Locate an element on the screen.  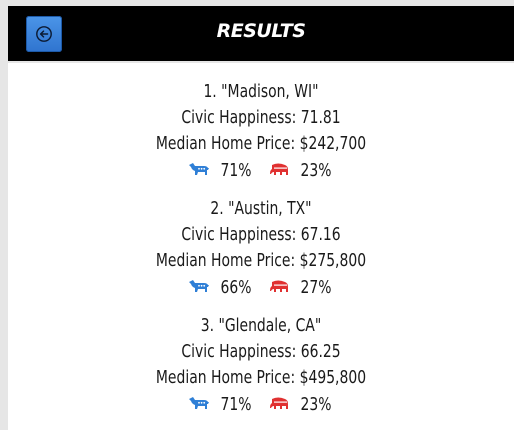
result-civic-happiness: Civic Happiness: 66.25 is located at coordinates (261, 351).